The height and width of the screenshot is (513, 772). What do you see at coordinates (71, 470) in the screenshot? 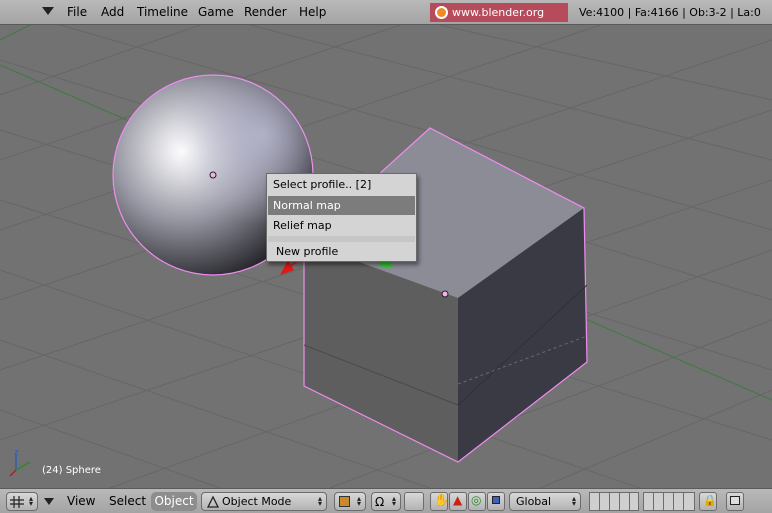
I see `active-object-label: (24) Sphere` at bounding box center [71, 470].